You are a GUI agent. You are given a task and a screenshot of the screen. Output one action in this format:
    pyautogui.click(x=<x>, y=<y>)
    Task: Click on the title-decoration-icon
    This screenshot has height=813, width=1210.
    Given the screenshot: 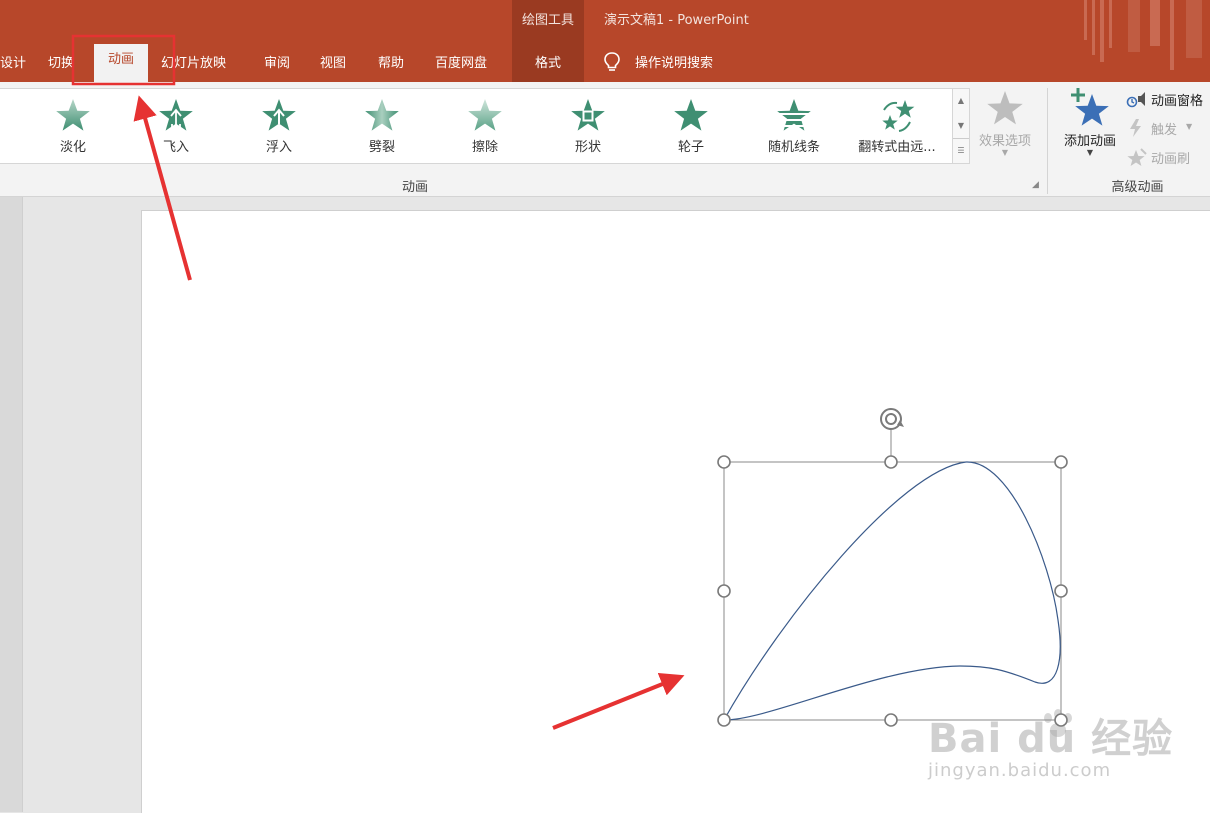 What is the action you would take?
    pyautogui.click(x=1143, y=35)
    